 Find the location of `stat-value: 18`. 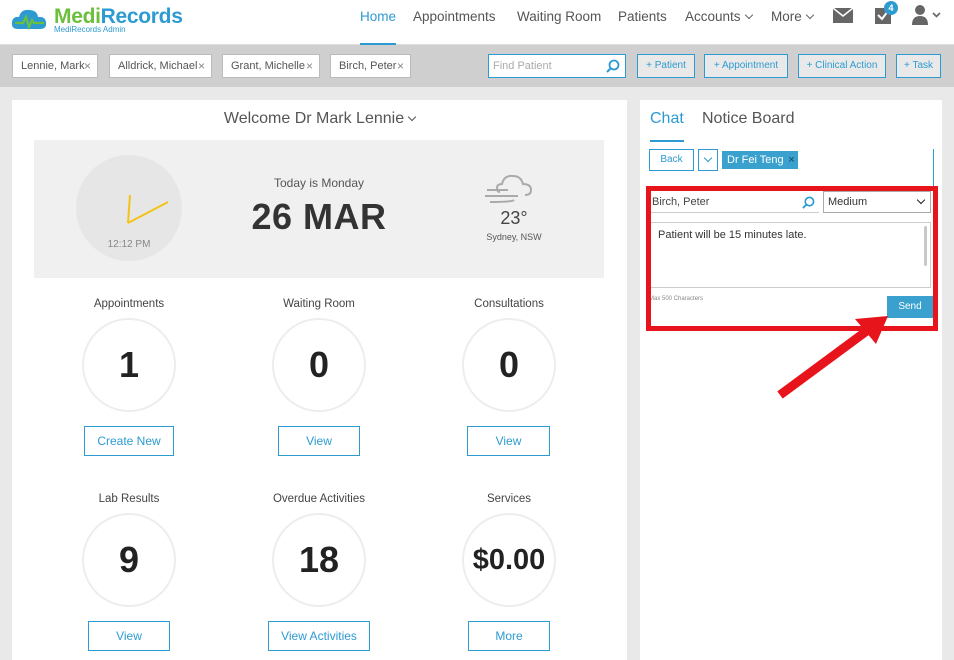

stat-value: 18 is located at coordinates (319, 560).